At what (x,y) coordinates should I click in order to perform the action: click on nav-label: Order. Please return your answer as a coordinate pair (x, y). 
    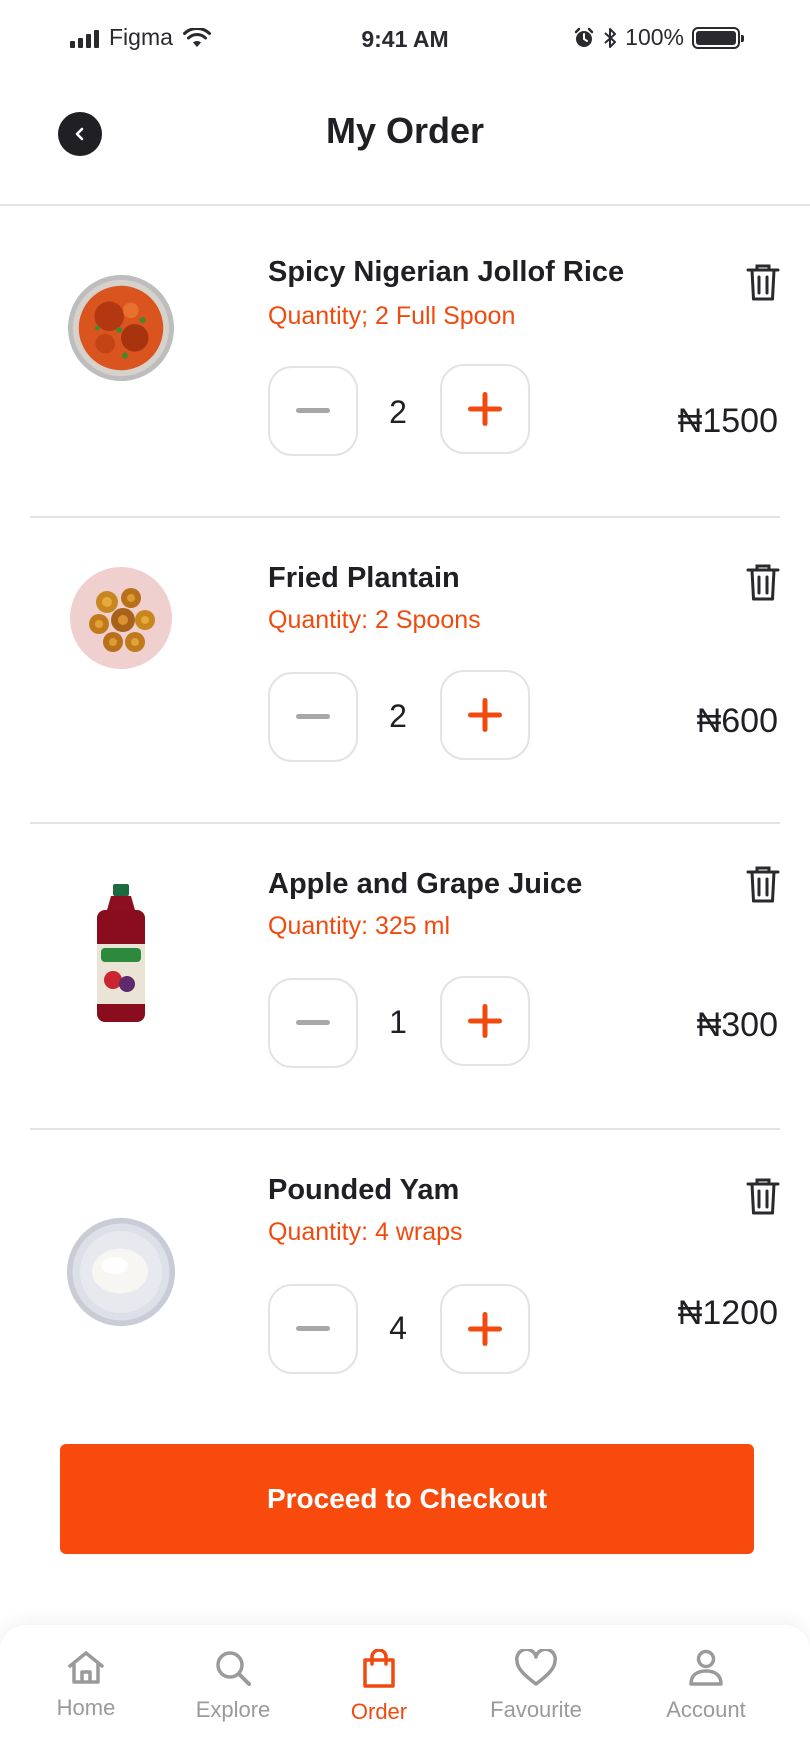
    Looking at the image, I should click on (379, 1711).